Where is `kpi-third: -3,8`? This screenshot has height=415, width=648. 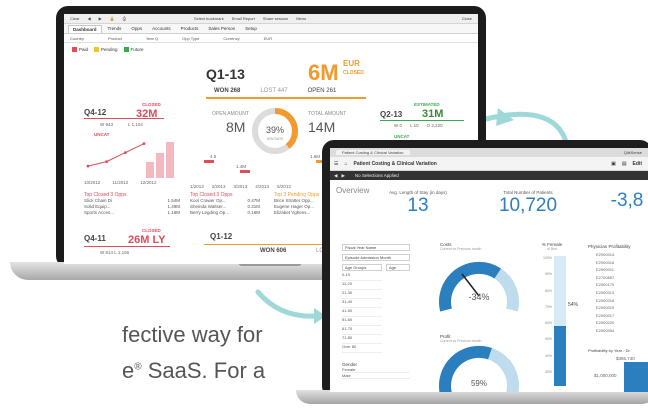
kpi-third: -3,8 is located at coordinates (627, 200).